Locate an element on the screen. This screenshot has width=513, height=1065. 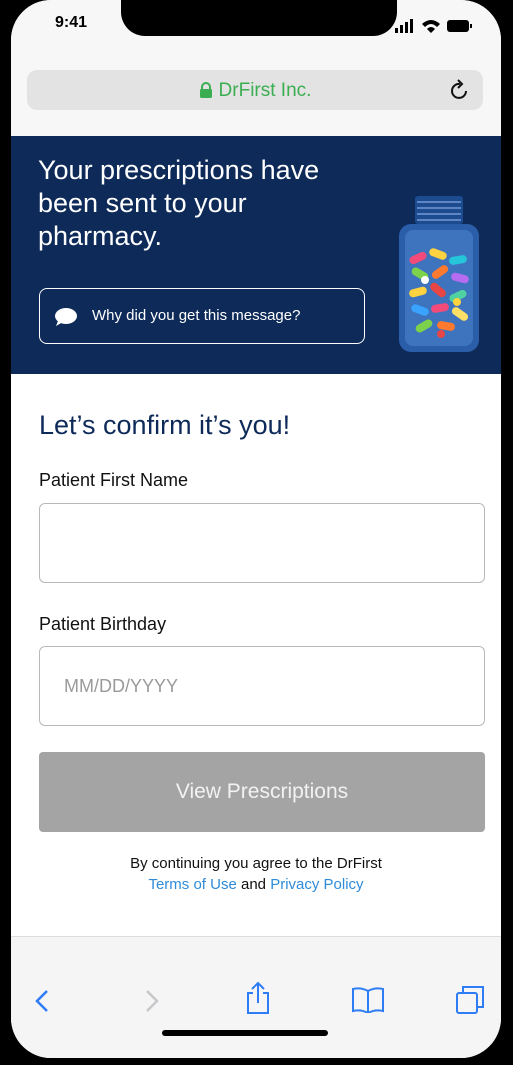
why-message-label: Why did you get this message? is located at coordinates (196, 315).